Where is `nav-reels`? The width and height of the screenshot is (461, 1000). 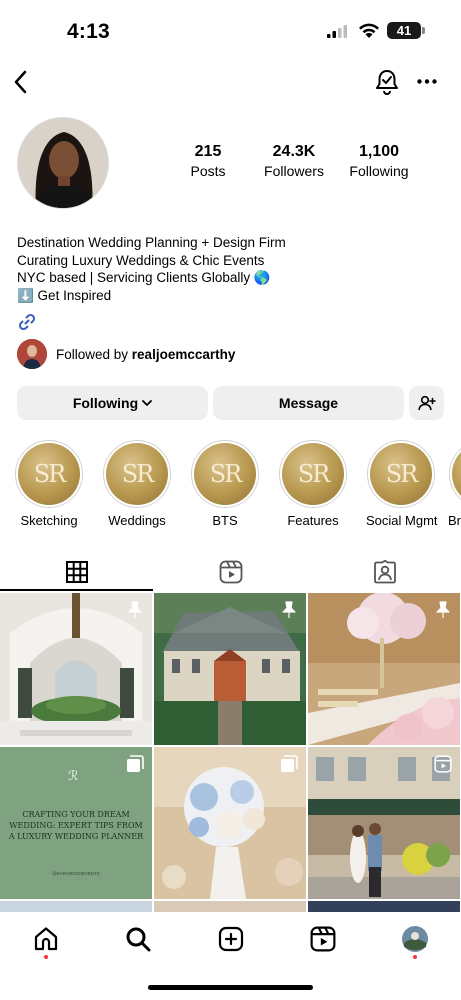 nav-reels is located at coordinates (323, 939).